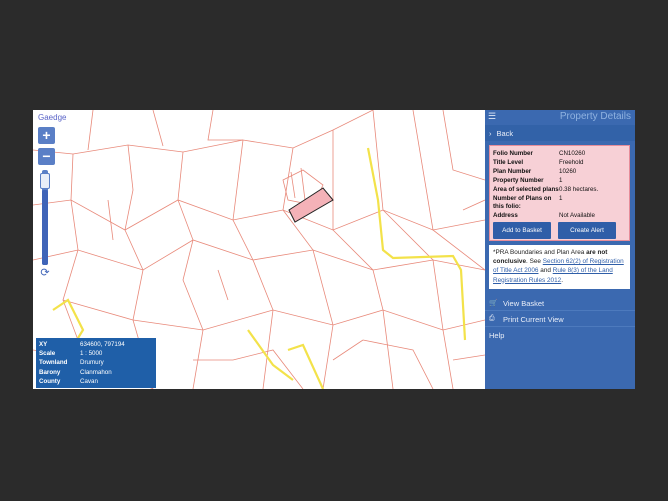  Describe the element at coordinates (544, 215) in the screenshot. I see `detail-row-address: Address Not Available` at that location.